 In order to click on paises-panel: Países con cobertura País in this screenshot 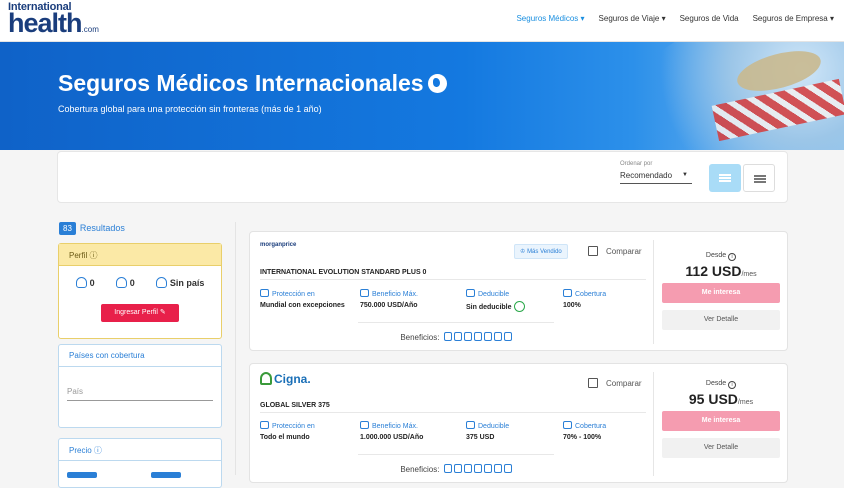, I will do `click(140, 386)`.